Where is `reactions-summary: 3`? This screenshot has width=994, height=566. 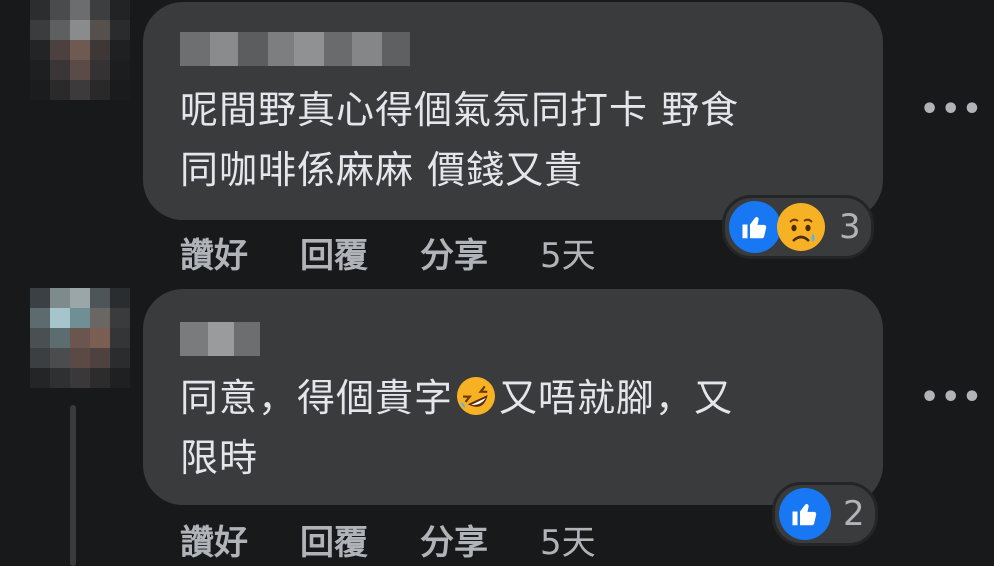
reactions-summary: 3 is located at coordinates (798, 227).